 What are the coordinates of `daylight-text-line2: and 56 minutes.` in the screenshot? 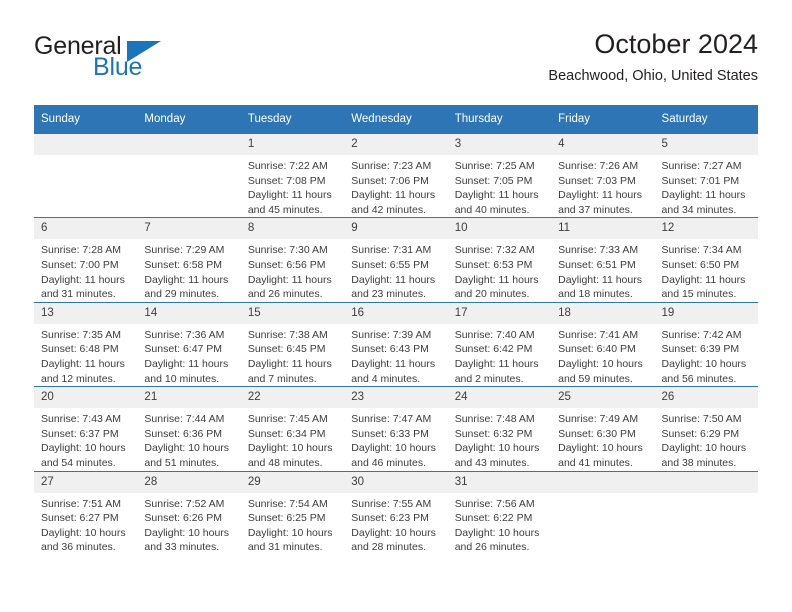 It's located at (699, 378).